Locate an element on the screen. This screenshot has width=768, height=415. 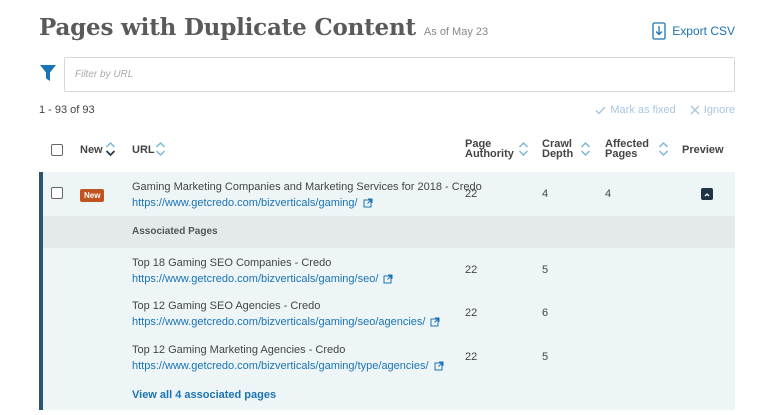
column-affected-pages: Affected Pages is located at coordinates (627, 149).